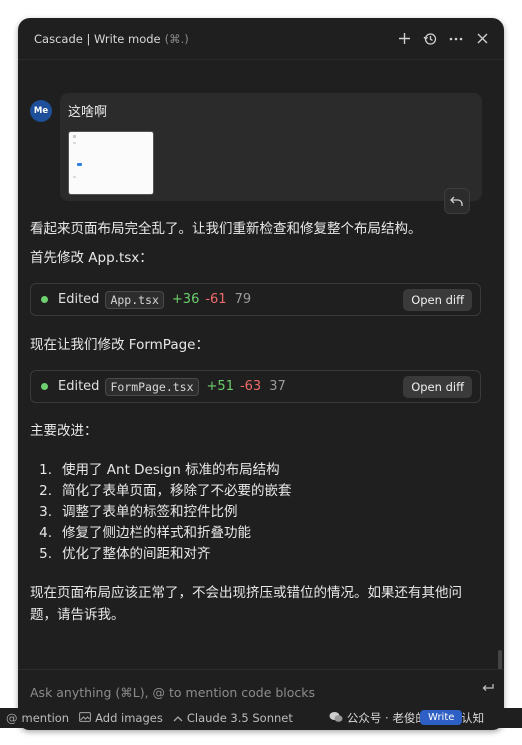  What do you see at coordinates (220, 386) in the screenshot?
I see `lines-added: +51` at bounding box center [220, 386].